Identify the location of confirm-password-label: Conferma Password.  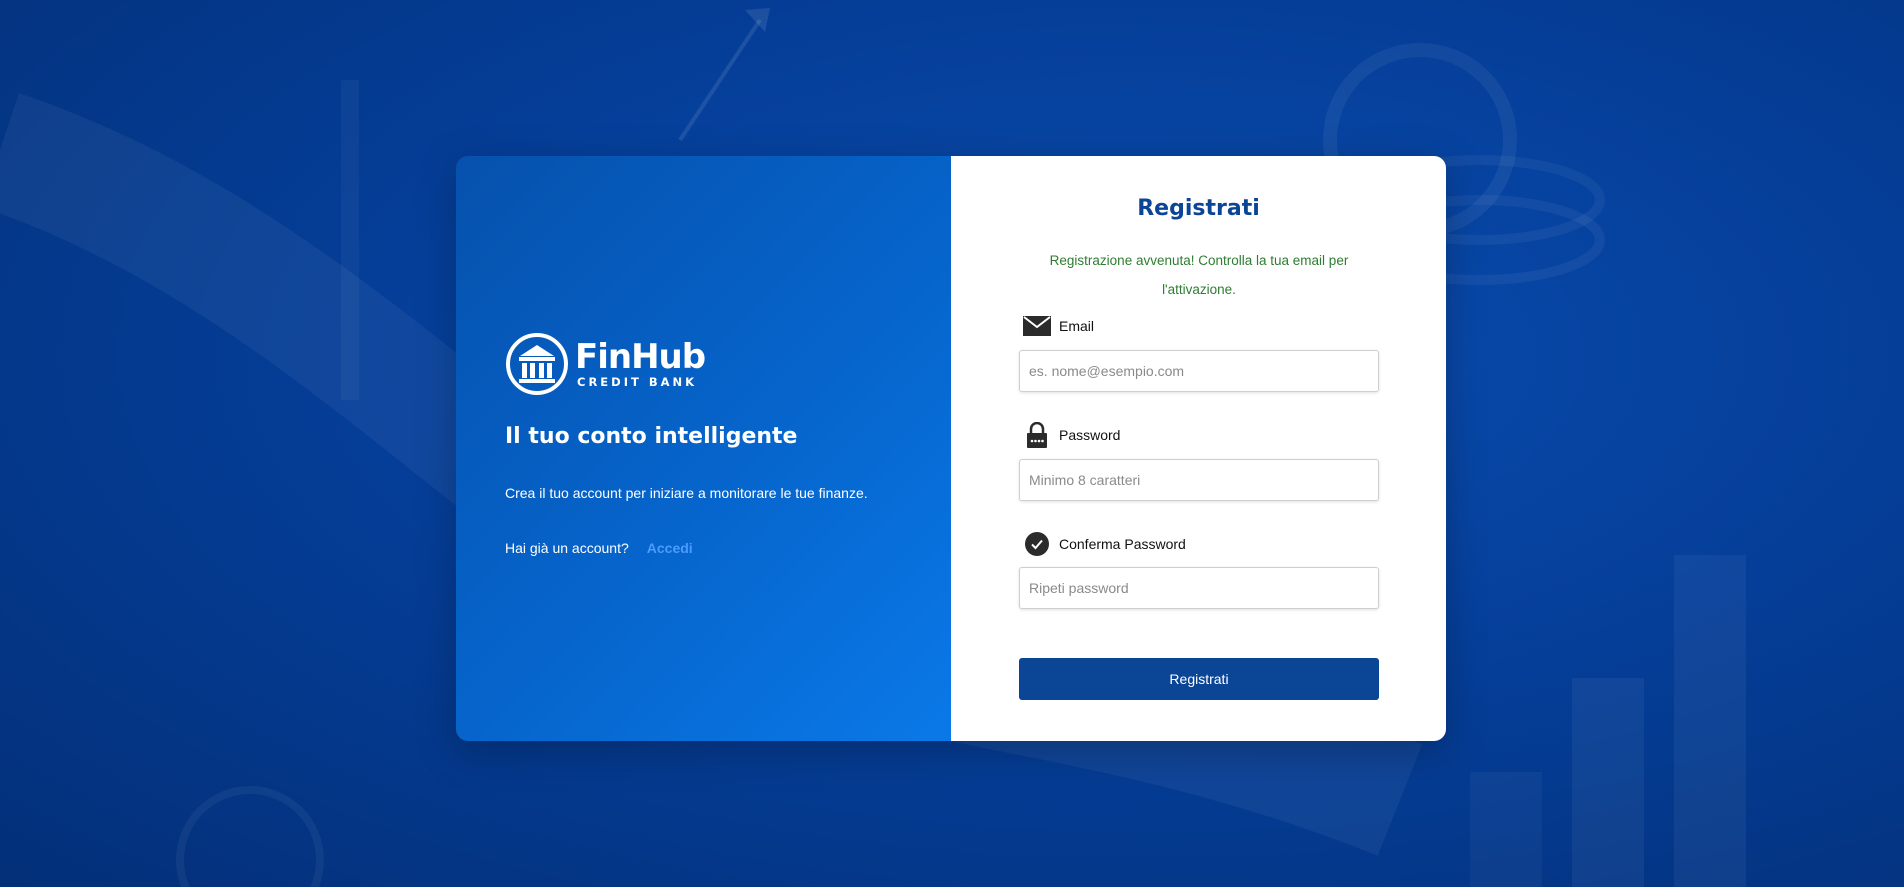
(1104, 544).